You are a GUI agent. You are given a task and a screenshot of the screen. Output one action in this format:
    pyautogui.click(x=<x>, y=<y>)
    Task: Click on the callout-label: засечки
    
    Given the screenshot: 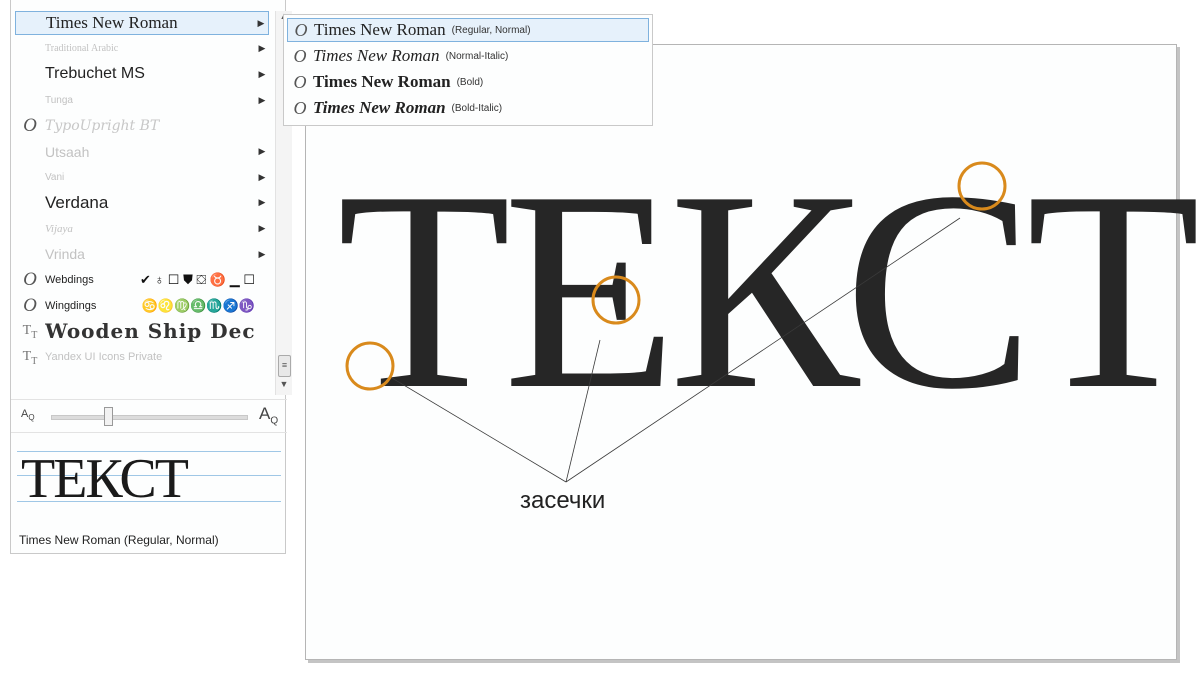 What is the action you would take?
    pyautogui.click(x=563, y=500)
    